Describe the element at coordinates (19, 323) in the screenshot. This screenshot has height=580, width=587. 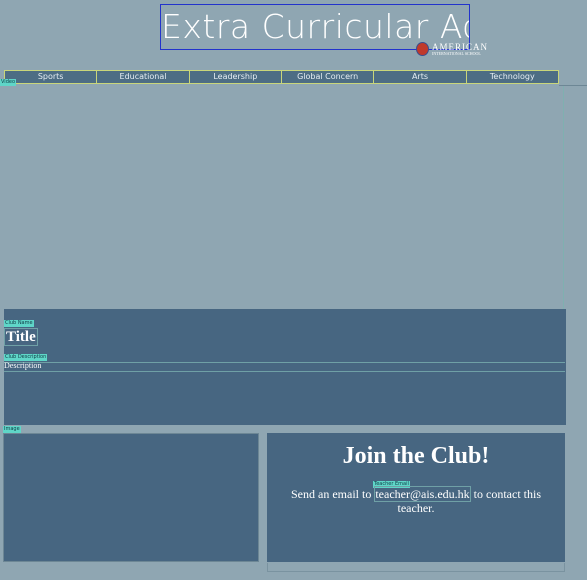
I see `club-name-label: Club Name` at that location.